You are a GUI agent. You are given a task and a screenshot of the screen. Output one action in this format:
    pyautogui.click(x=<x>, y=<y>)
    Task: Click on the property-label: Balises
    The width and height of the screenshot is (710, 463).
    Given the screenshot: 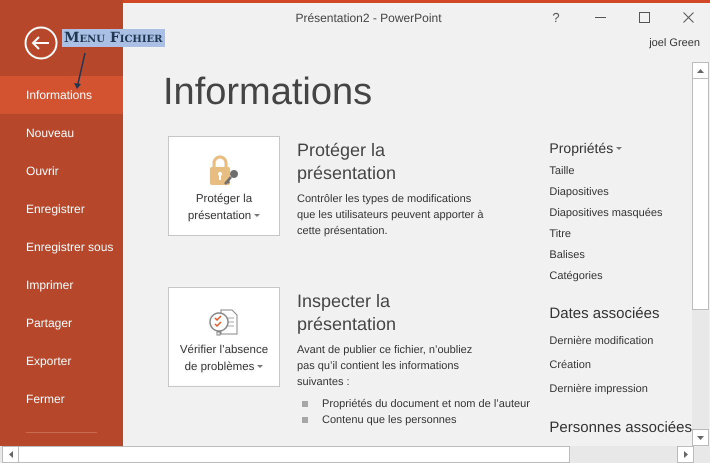 What is the action you would take?
    pyautogui.click(x=567, y=255)
    